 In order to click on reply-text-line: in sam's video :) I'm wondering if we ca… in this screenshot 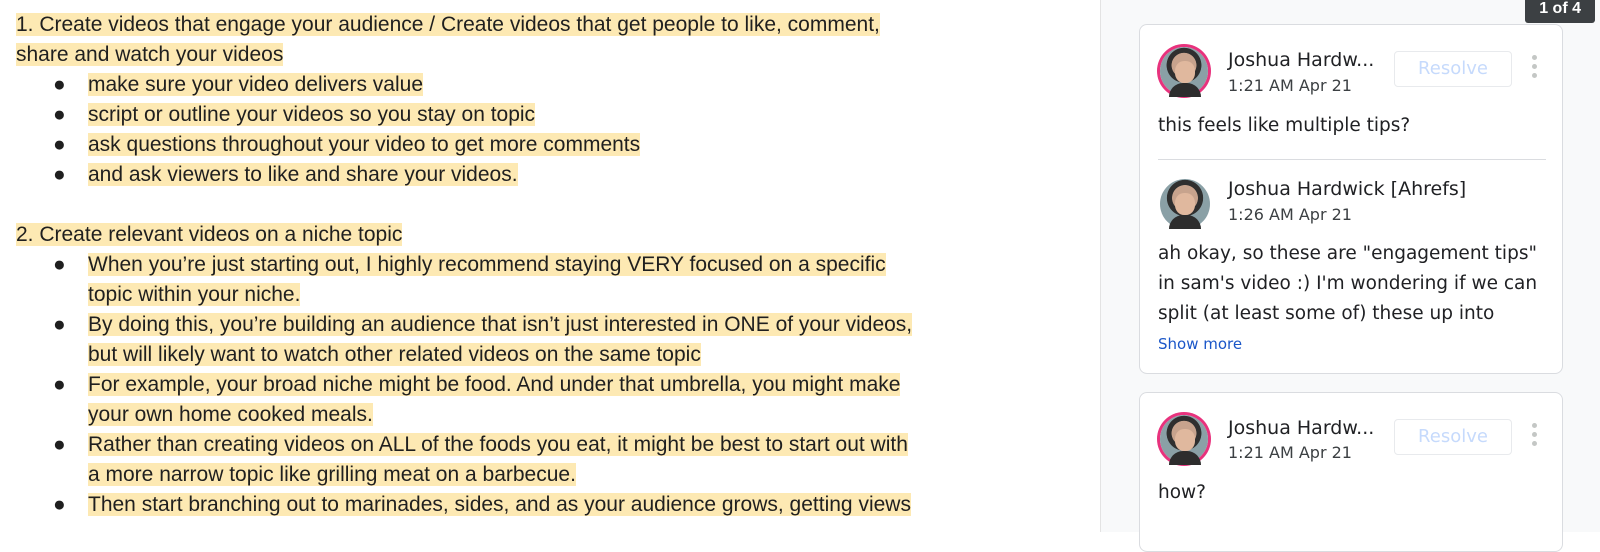, I will do `click(1348, 283)`.